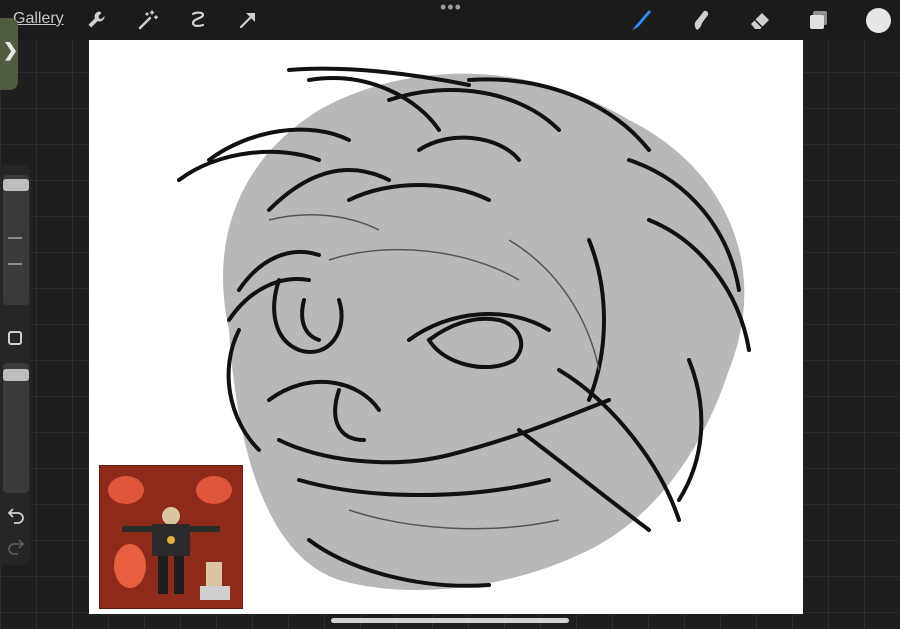  What do you see at coordinates (148, 20) in the screenshot?
I see `magic-wand-icon` at bounding box center [148, 20].